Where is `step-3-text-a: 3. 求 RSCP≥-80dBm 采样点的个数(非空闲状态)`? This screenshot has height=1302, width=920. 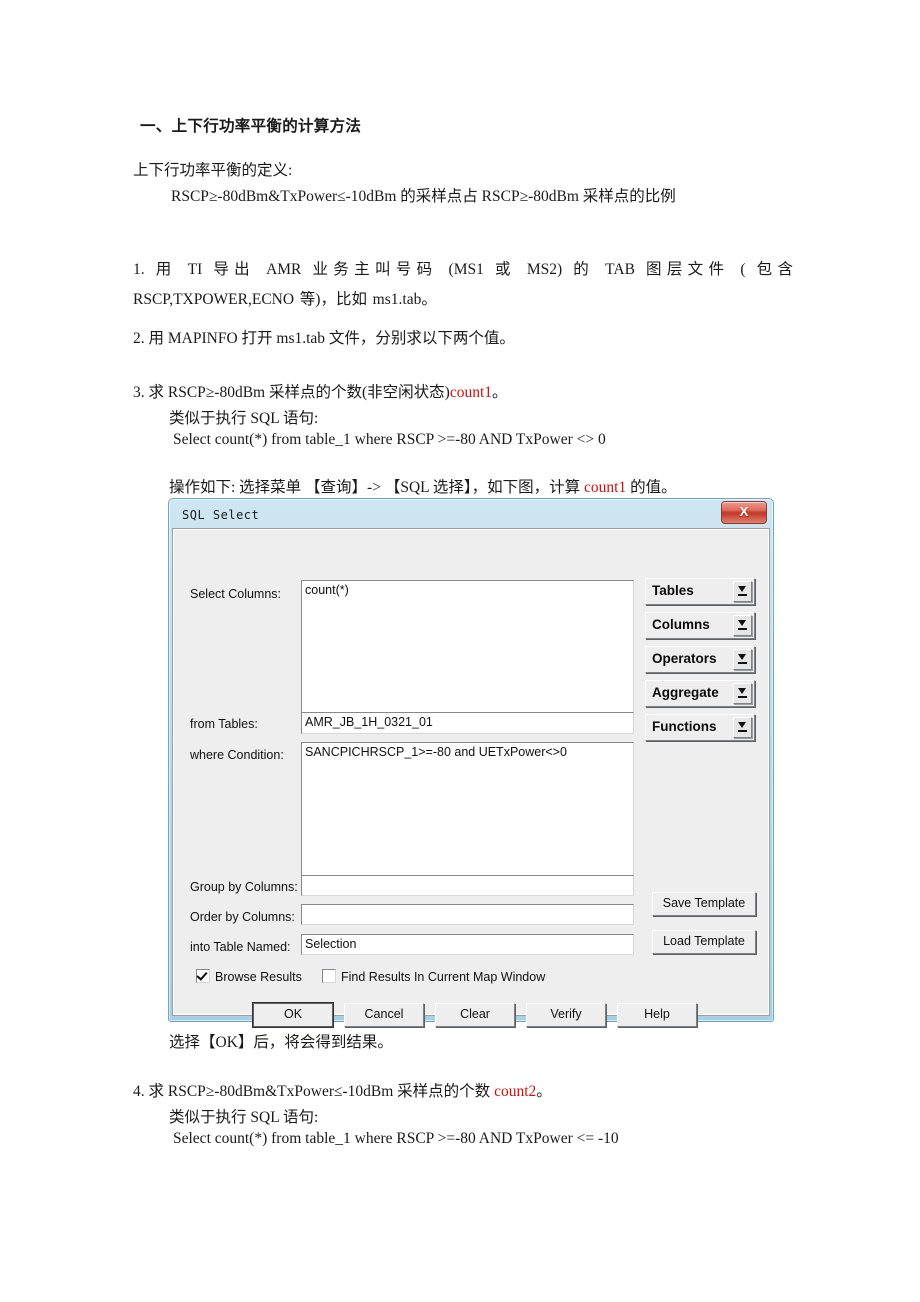
step-3-text-a: 3. 求 RSCP≥-80dBm 采样点的个数(非空闲状态) is located at coordinates (291, 392).